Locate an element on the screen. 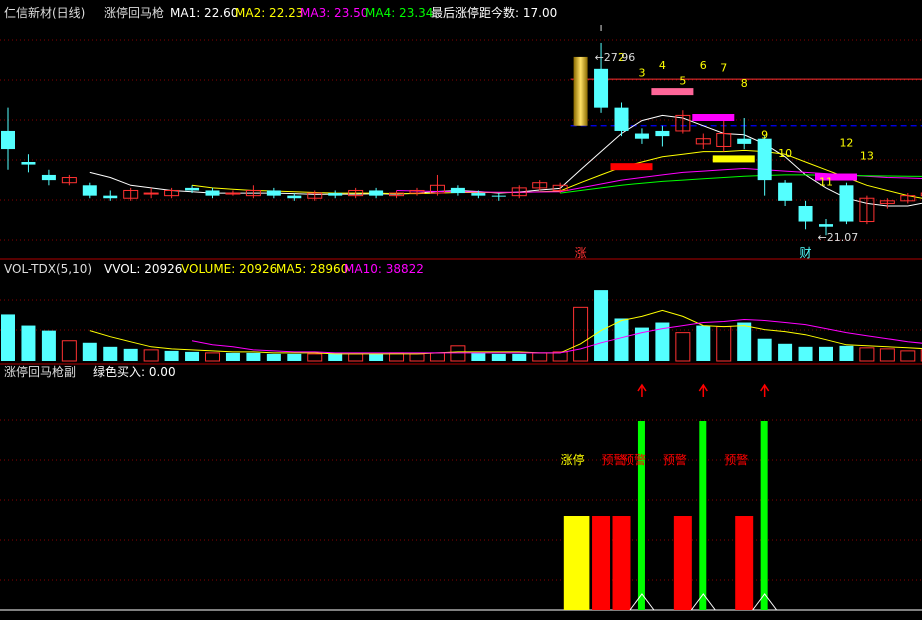 The height and width of the screenshot is (620, 922). event-marker: 财 is located at coordinates (806, 253).